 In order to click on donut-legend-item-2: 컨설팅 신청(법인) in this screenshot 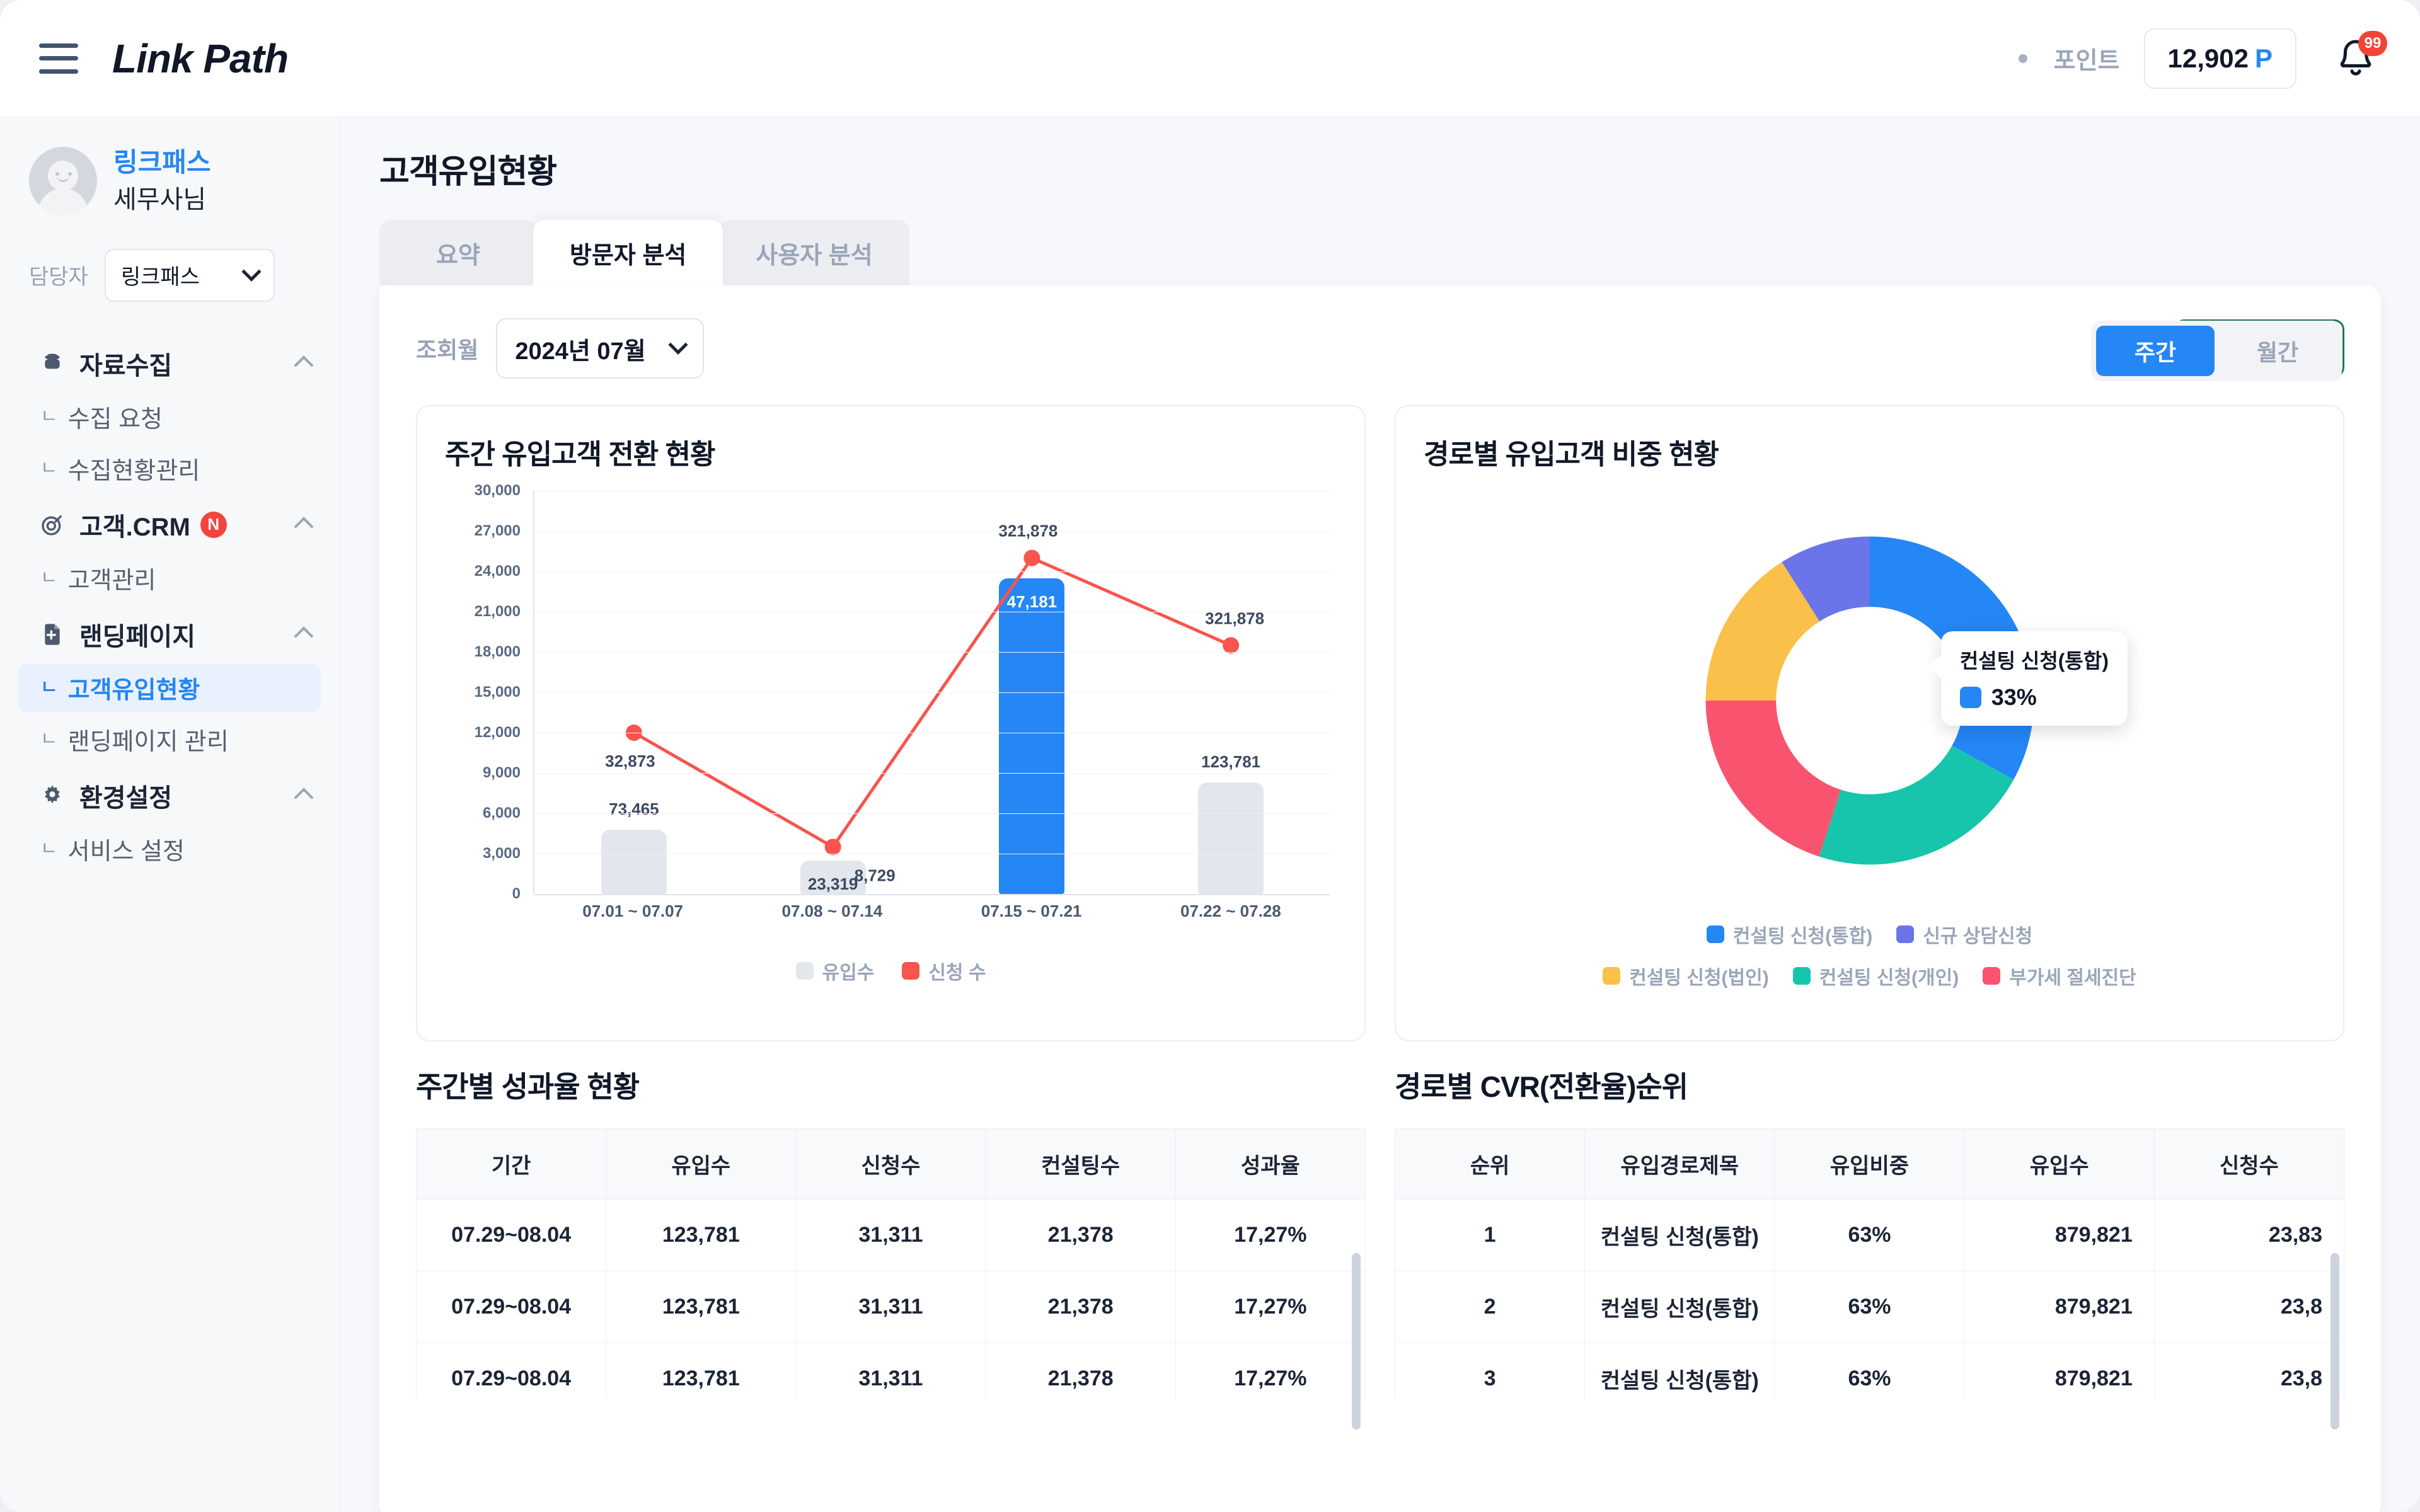, I will do `click(1686, 976)`.